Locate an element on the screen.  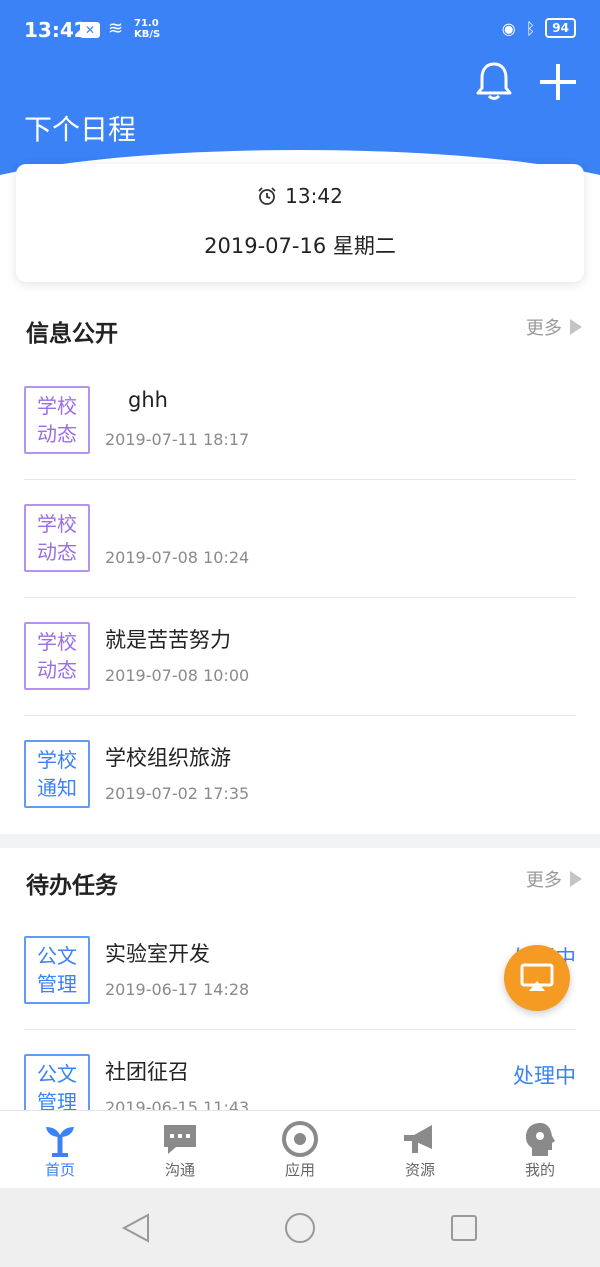
bottom-tab-bar: 首页 沟通 应用 资源 我的 is located at coordinates (300, 1149).